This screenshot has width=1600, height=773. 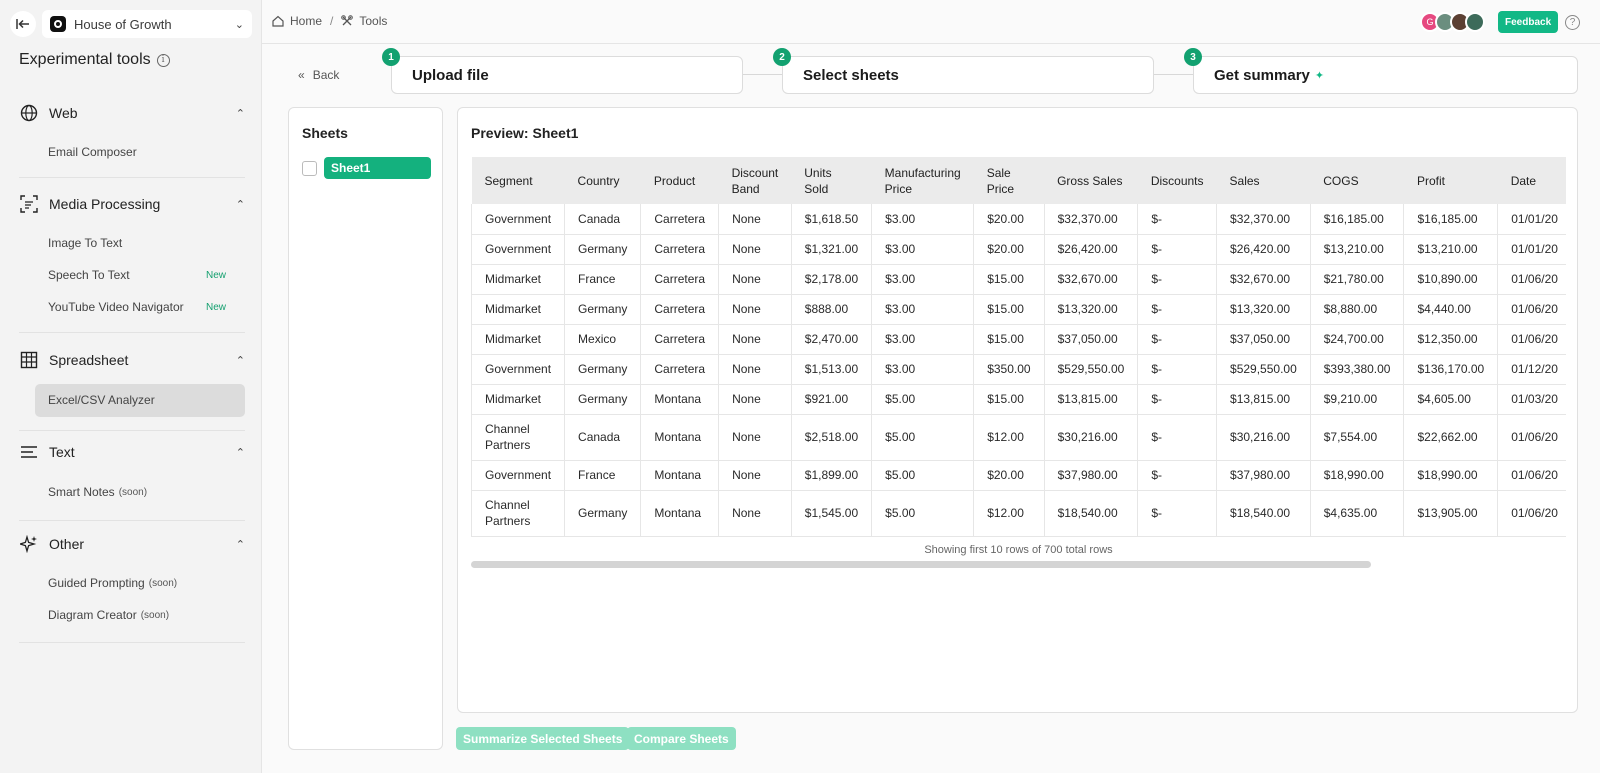 What do you see at coordinates (143, 307) in the screenshot?
I see `sidebar-item-youtube-video-navigator: YouTube Video Navigator New` at bounding box center [143, 307].